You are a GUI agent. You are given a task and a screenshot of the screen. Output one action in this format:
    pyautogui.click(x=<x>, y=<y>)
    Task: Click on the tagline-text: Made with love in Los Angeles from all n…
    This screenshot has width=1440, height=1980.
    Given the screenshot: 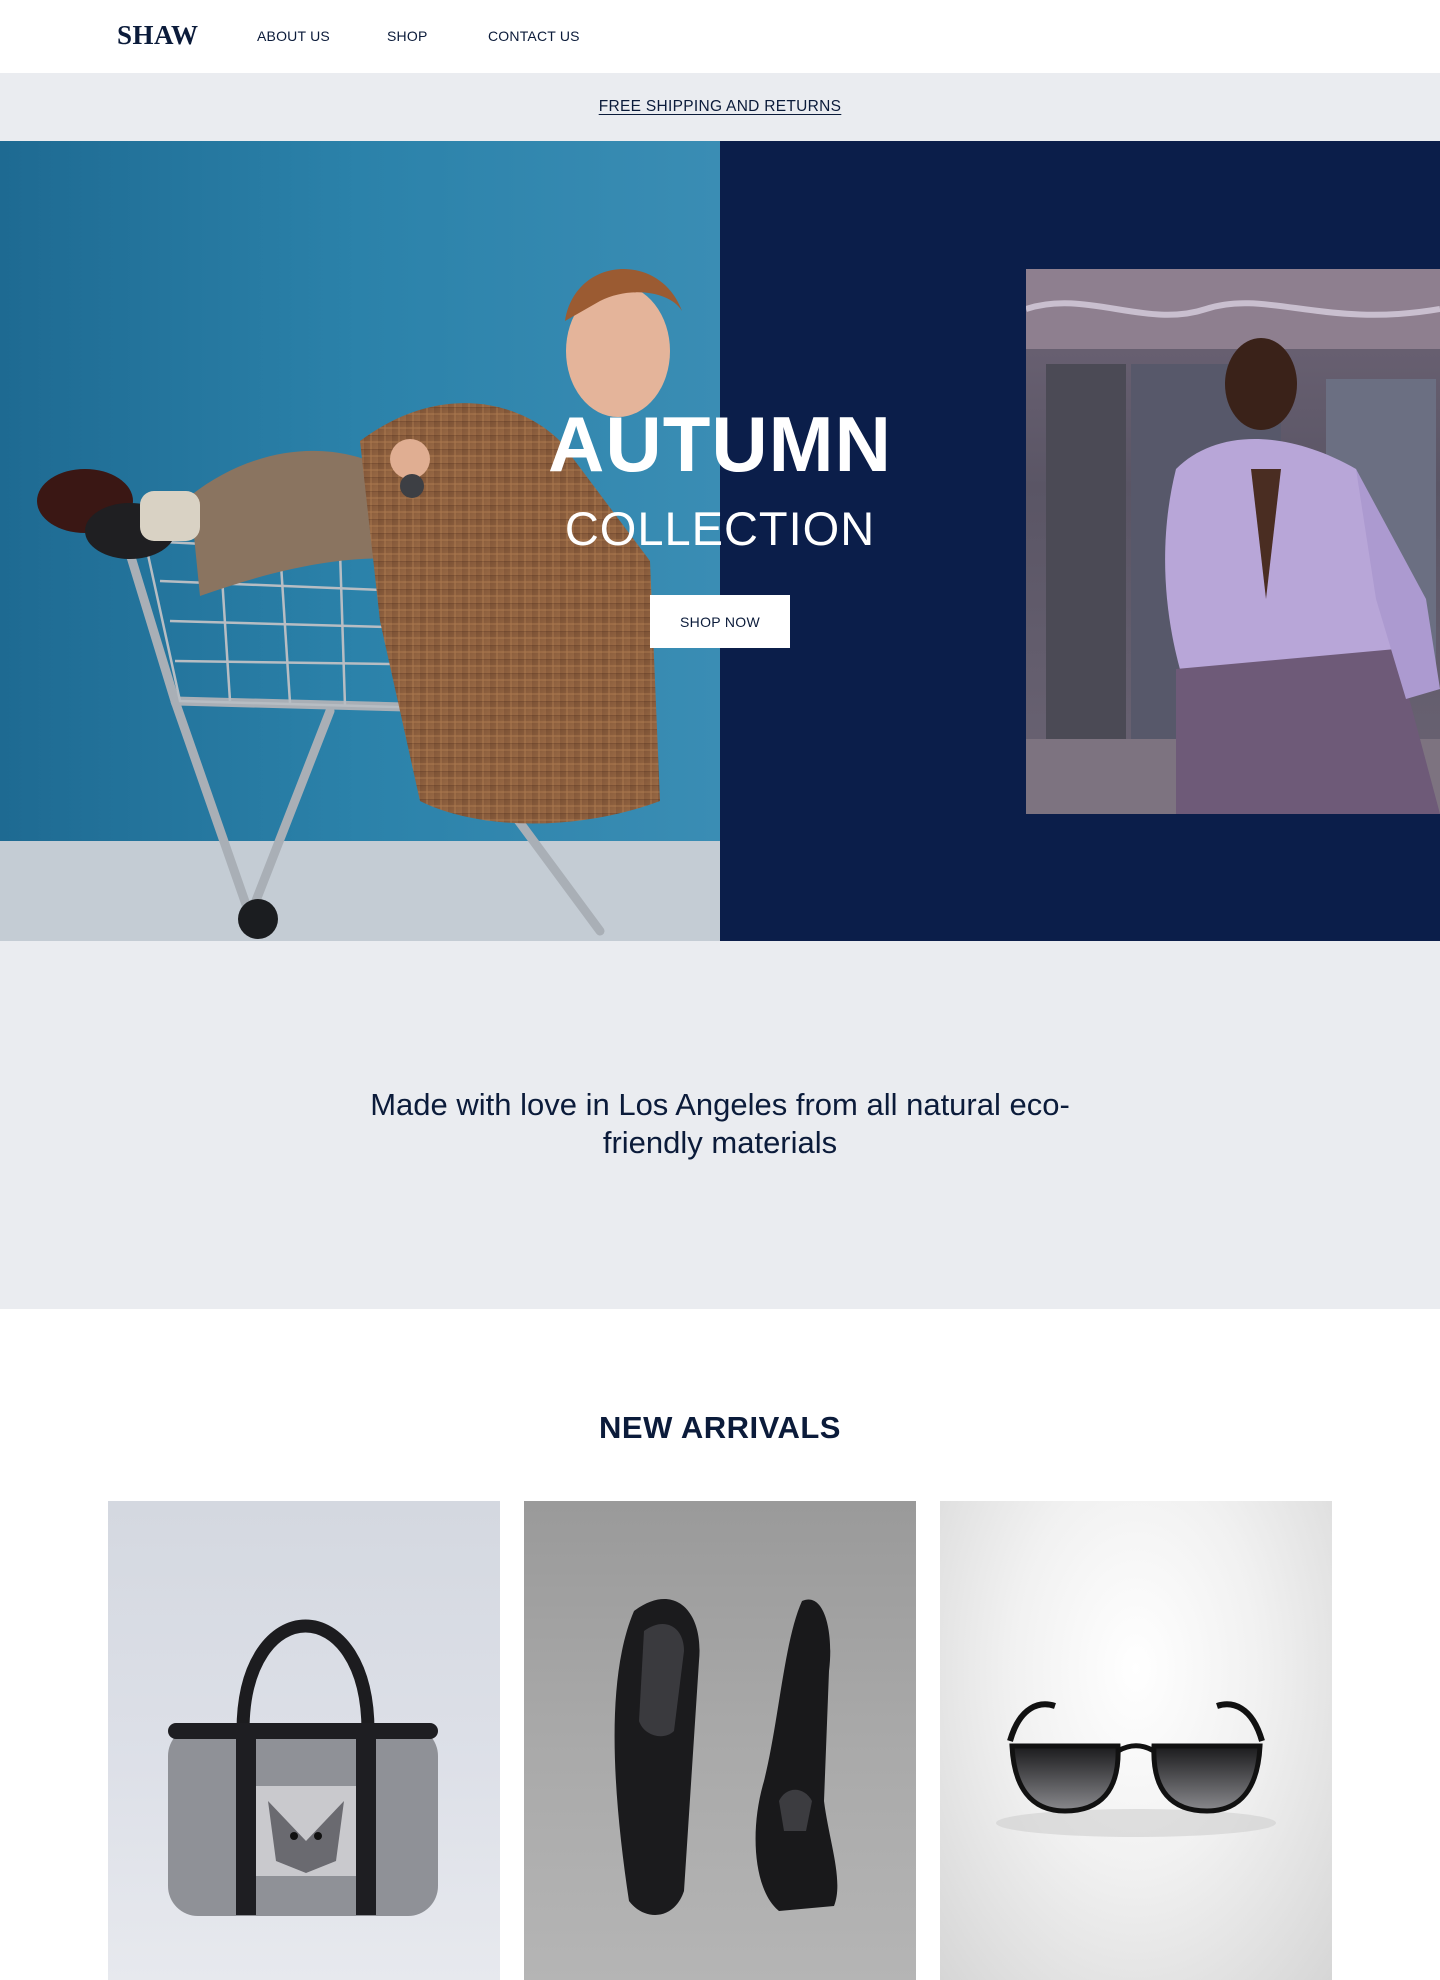 What is the action you would take?
    pyautogui.click(x=720, y=1123)
    